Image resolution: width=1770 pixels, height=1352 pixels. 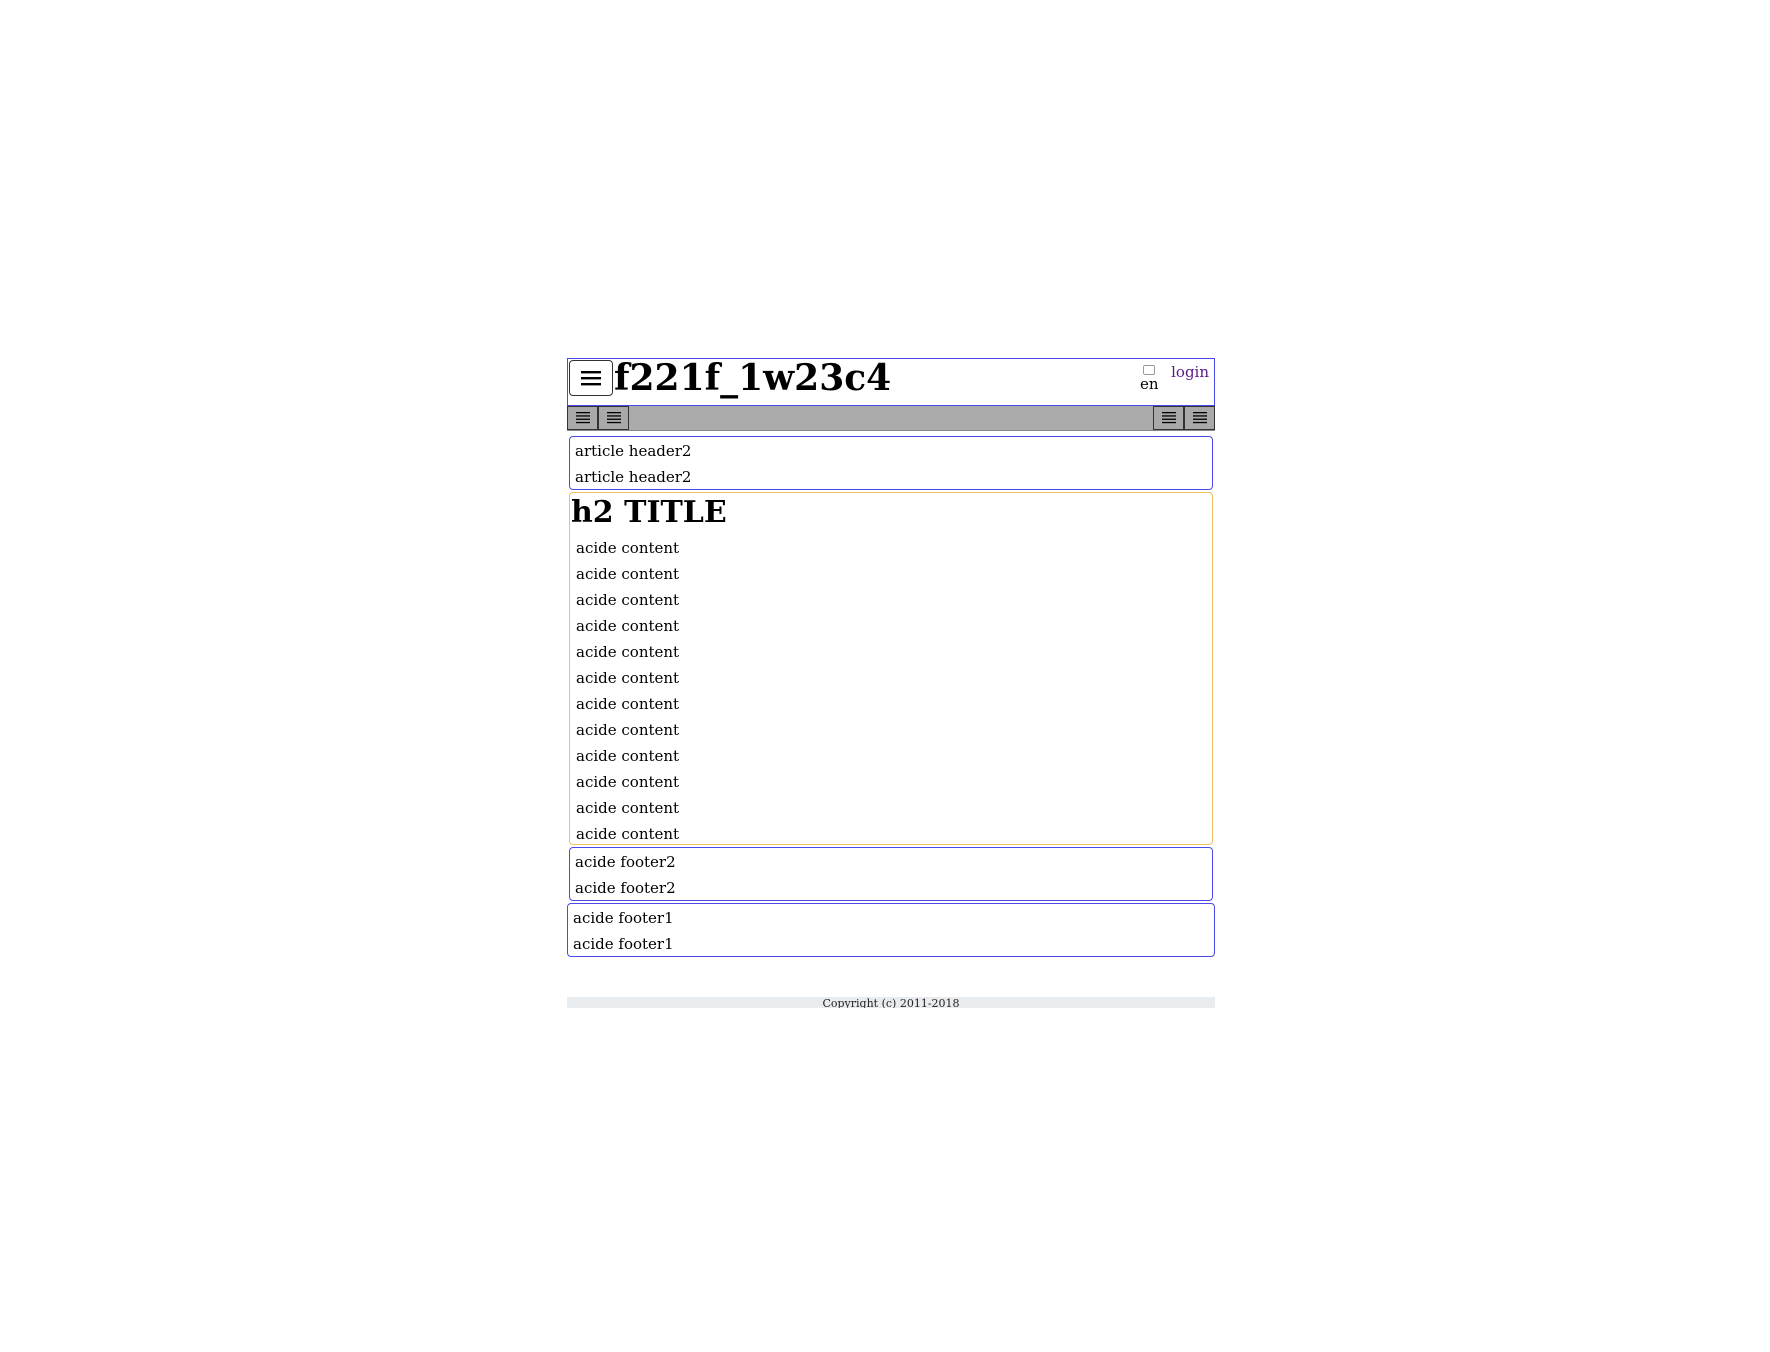 I want to click on site-header: f221f_1w23c4 en login, so click(x=891, y=382).